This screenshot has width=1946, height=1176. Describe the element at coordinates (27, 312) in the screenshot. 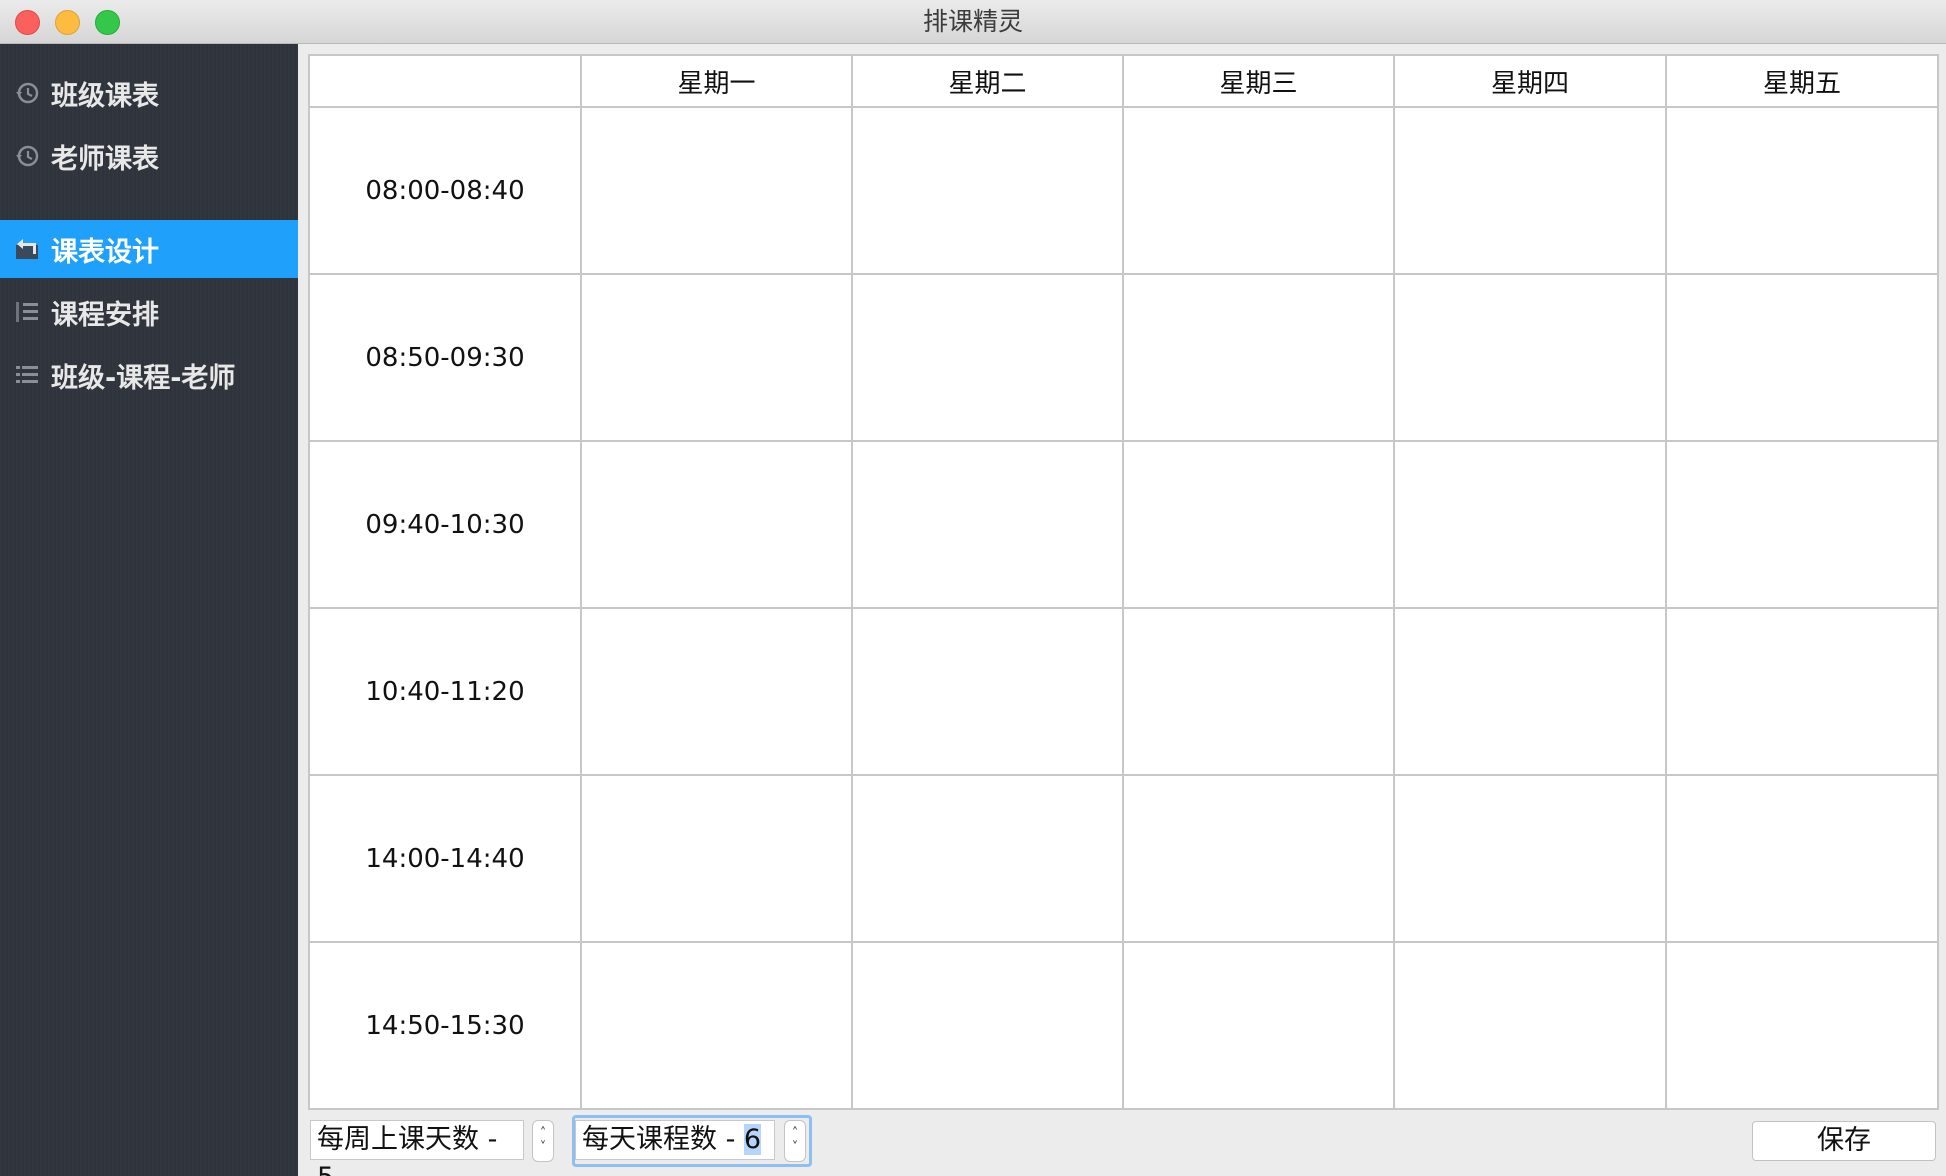

I see `list-indent-icon` at that location.